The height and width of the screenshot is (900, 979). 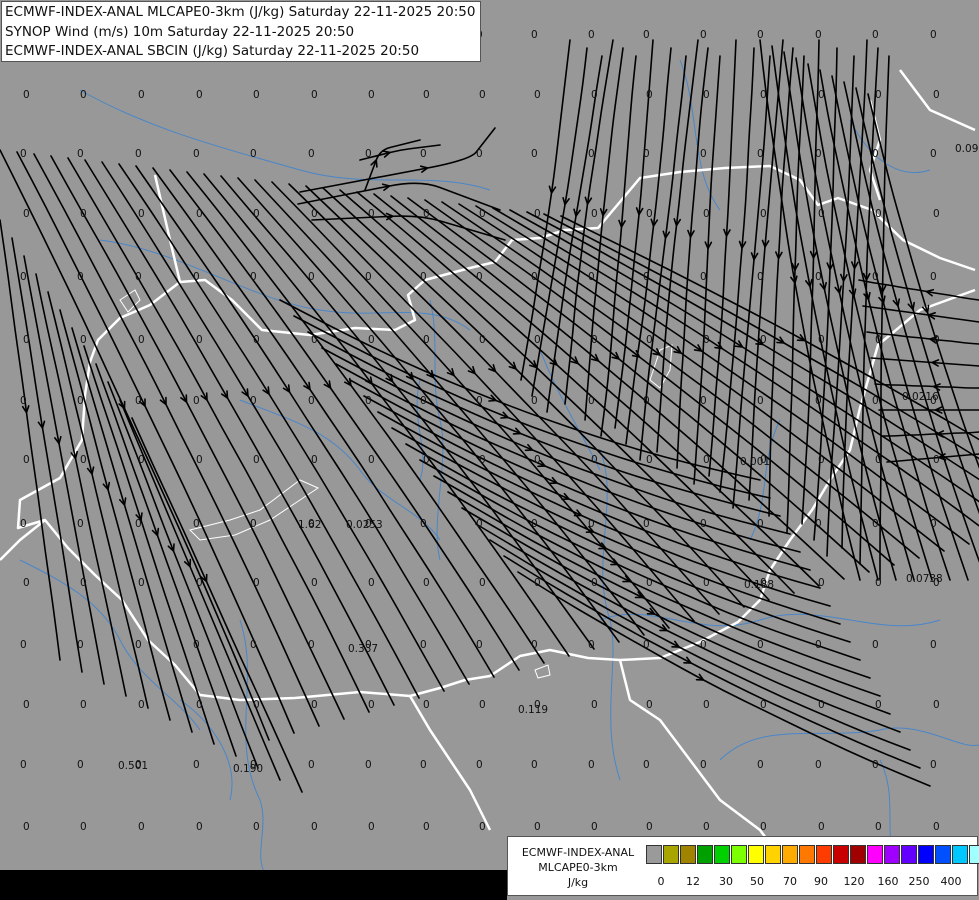 I want to click on legend-tick-label: 30, so click(x=726, y=881).